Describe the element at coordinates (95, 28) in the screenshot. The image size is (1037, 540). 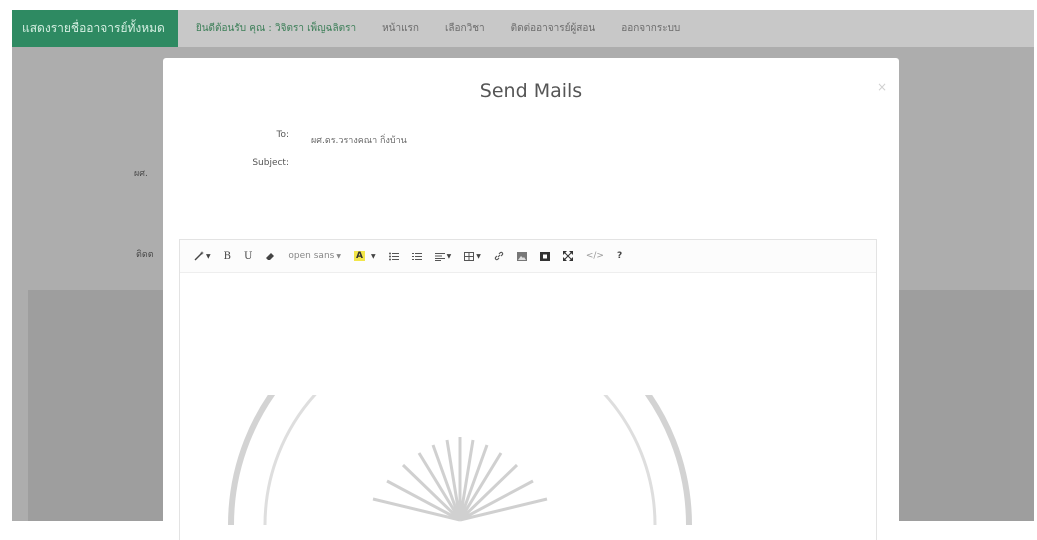
I see `brand-link: แสดงรายชื่ออาจารย์ทั้งหมด` at that location.